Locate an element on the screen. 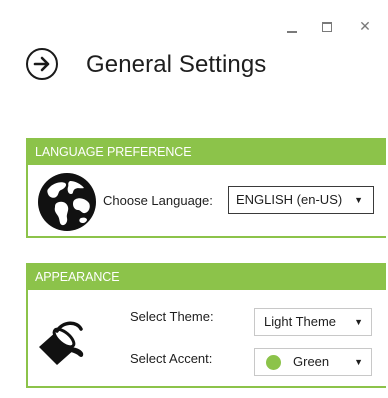 The height and width of the screenshot is (398, 388). language-section-header: LANGUAGE PREFERENCE is located at coordinates (207, 152).